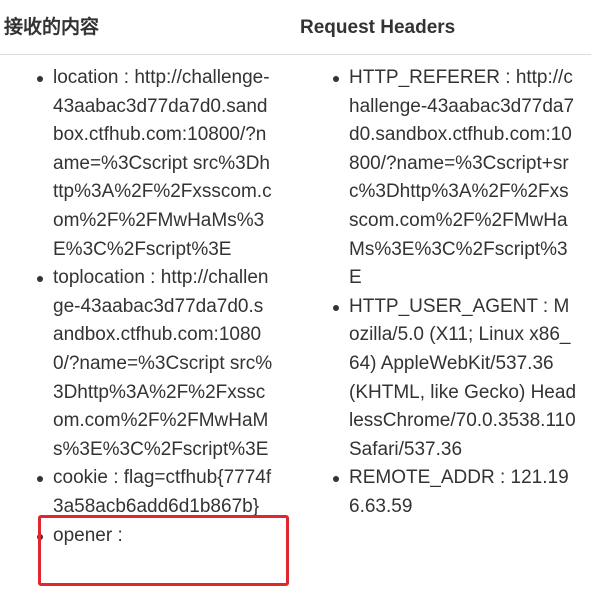 This screenshot has height=603, width=591. Describe the element at coordinates (443, 306) in the screenshot. I see `http-user-agent-key: HTTP_USER_AGENT` at that location.